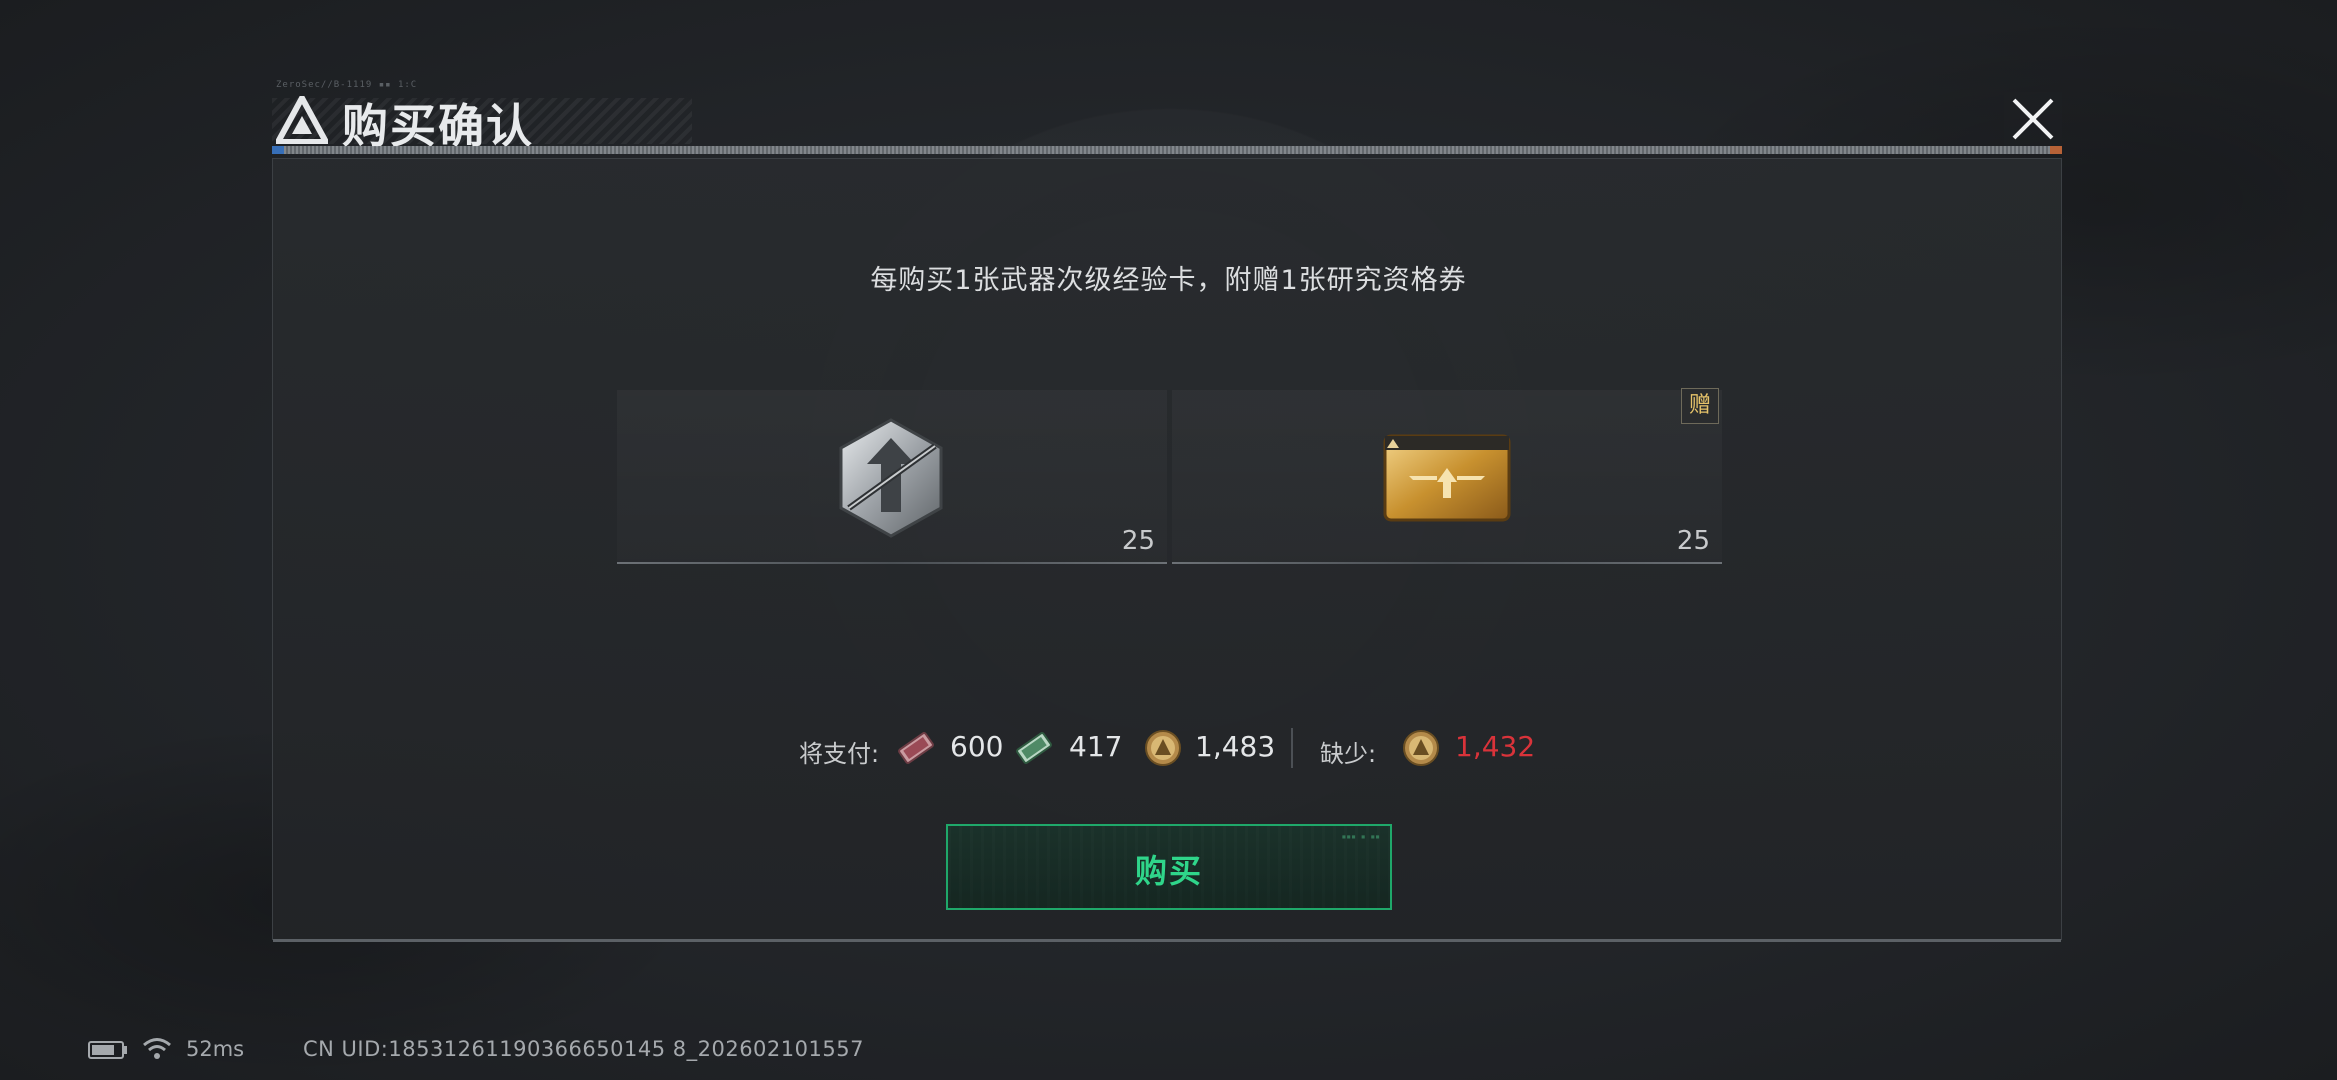 The image size is (2337, 1080). I want to click on ping-readout: 52ms, so click(215, 1049).